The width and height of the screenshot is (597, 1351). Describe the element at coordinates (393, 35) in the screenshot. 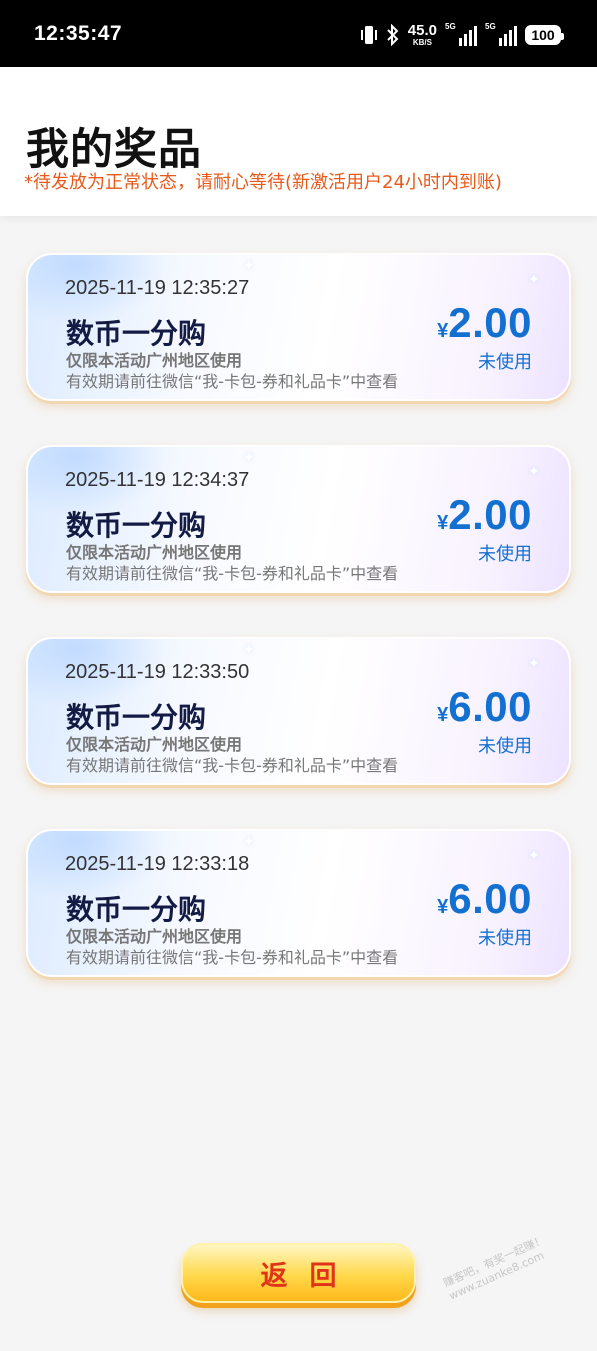

I see `bluetooth-icon` at that location.